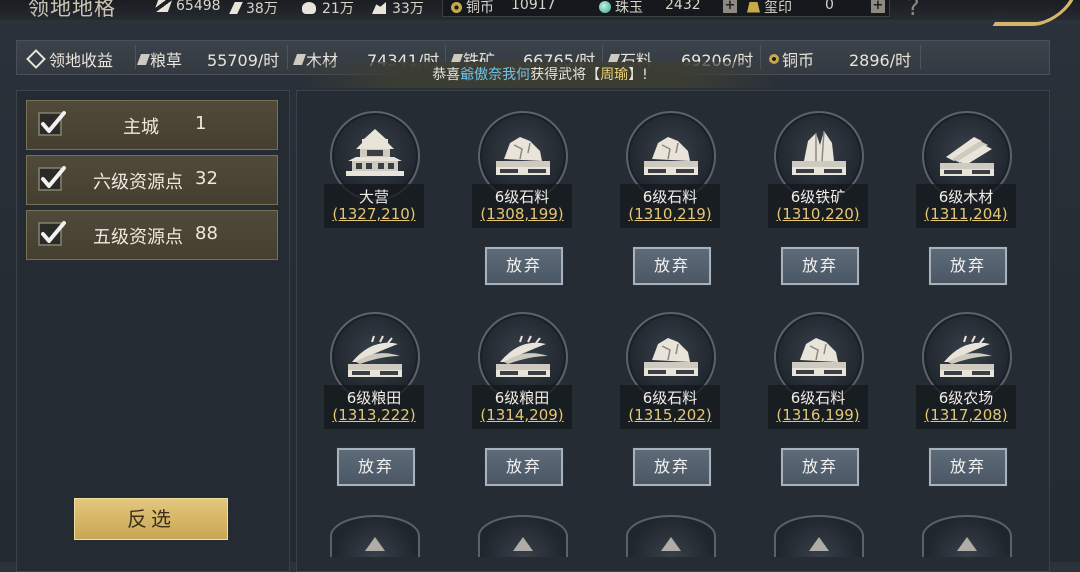 The image size is (1080, 572). What do you see at coordinates (472, 8) in the screenshot?
I see `currency-copper: 铜币` at bounding box center [472, 8].